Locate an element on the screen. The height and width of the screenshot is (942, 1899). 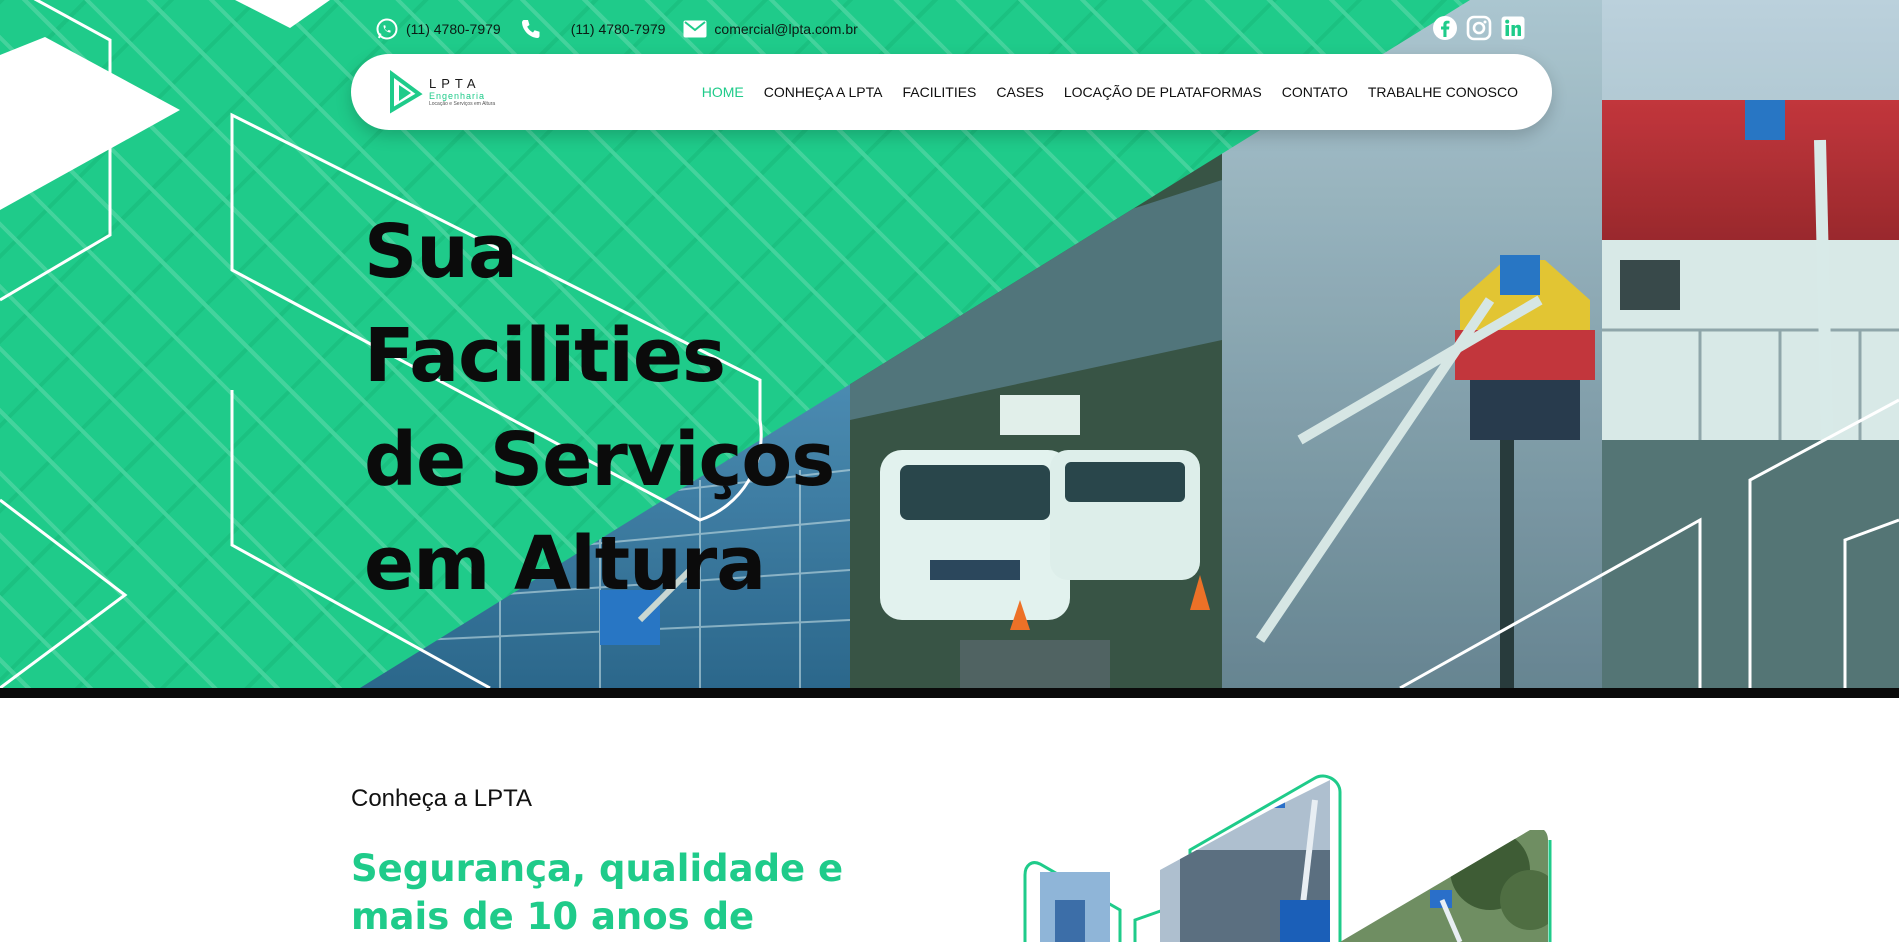
nav-item-contato: CONTATO is located at coordinates (1315, 92).